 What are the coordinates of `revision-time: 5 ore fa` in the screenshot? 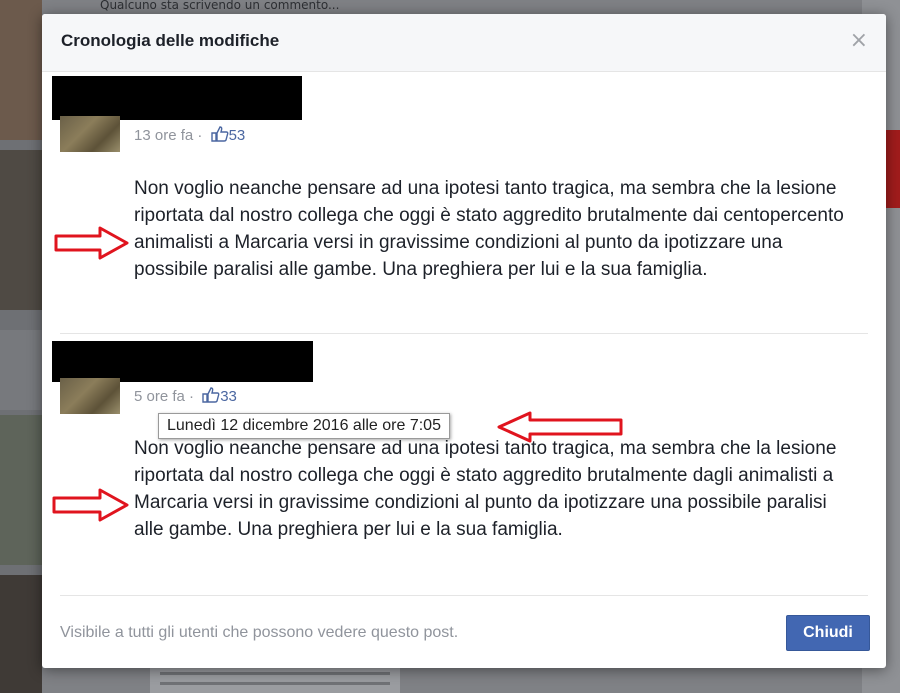 It's located at (159, 396).